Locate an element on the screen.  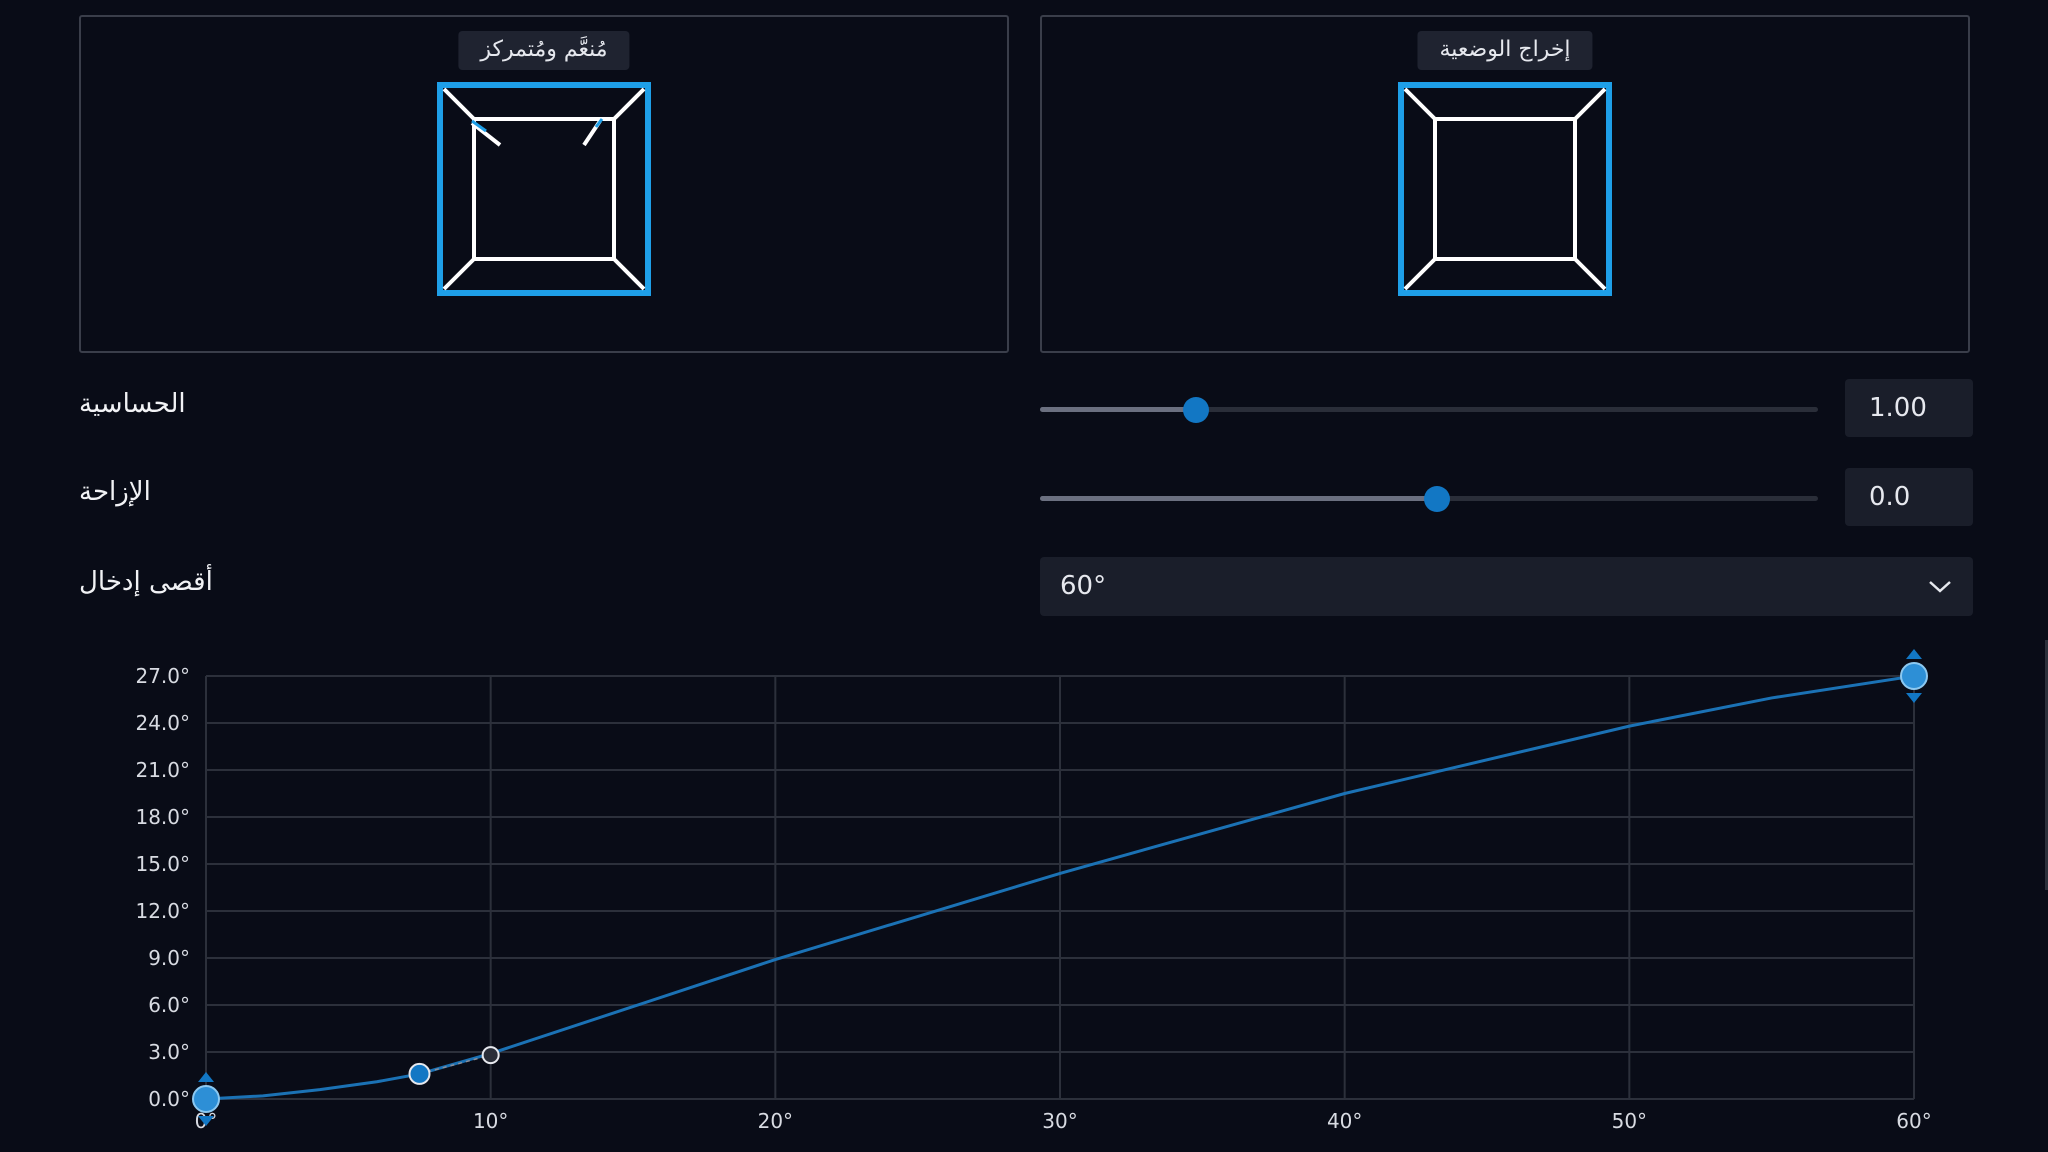
offset-slider-thumb is located at coordinates (1436, 499).